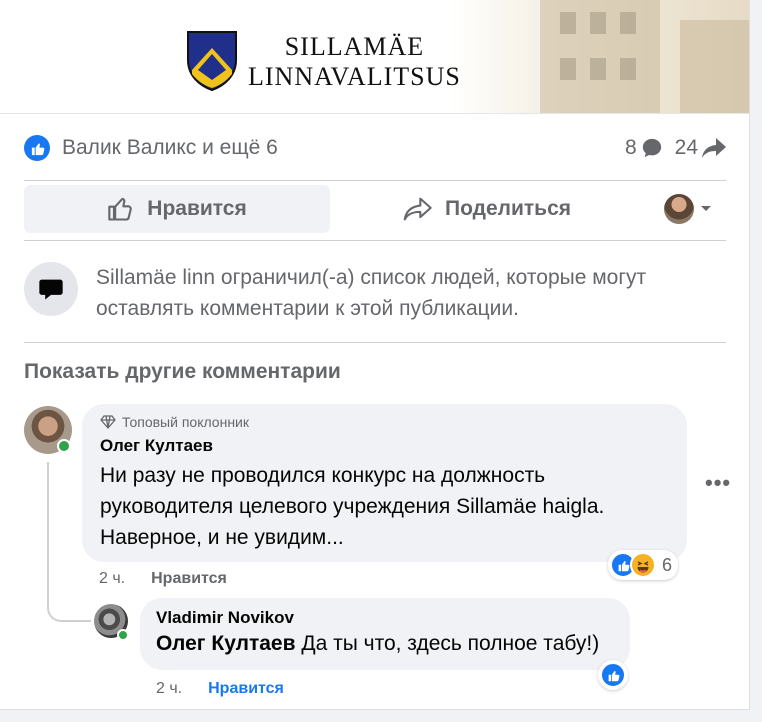  Describe the element at coordinates (169, 689) in the screenshot. I see `reply-timestamp: 2 ч.` at that location.